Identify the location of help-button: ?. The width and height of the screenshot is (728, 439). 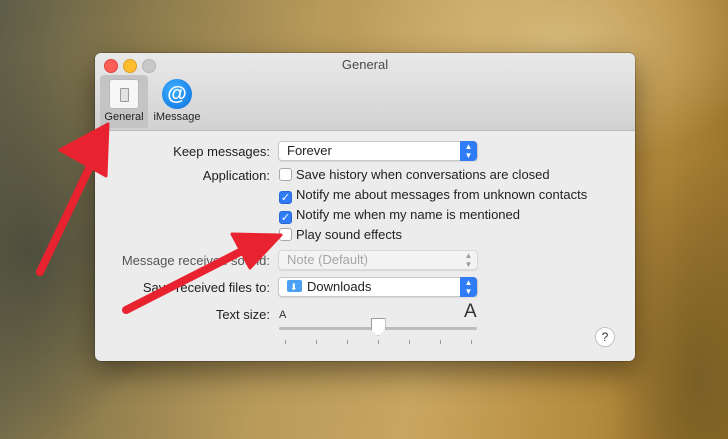
(605, 337).